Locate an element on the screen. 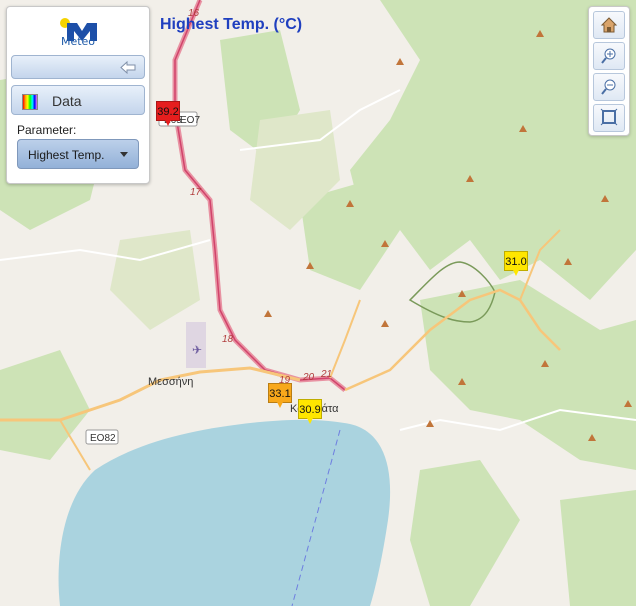 The image size is (636, 606). temperature-value: 31.0 is located at coordinates (516, 261).